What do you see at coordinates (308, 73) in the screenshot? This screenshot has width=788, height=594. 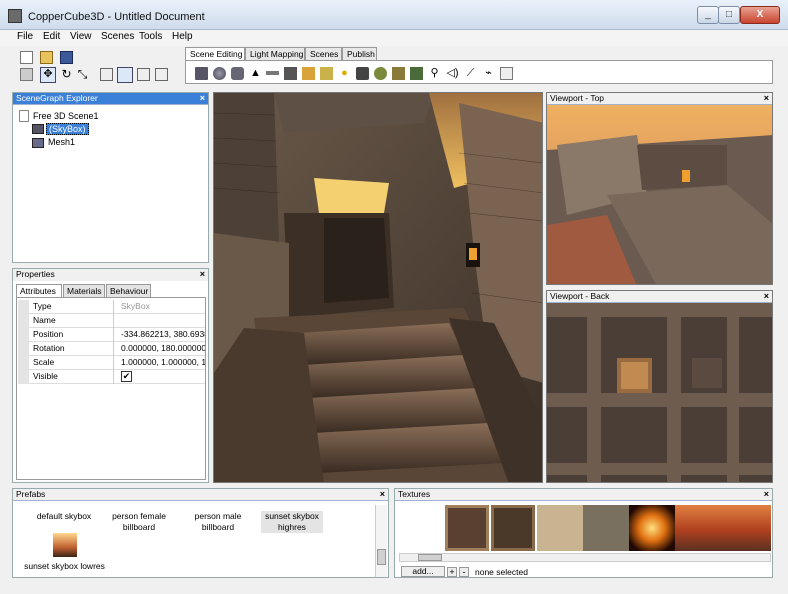 I see `billboard-icon` at bounding box center [308, 73].